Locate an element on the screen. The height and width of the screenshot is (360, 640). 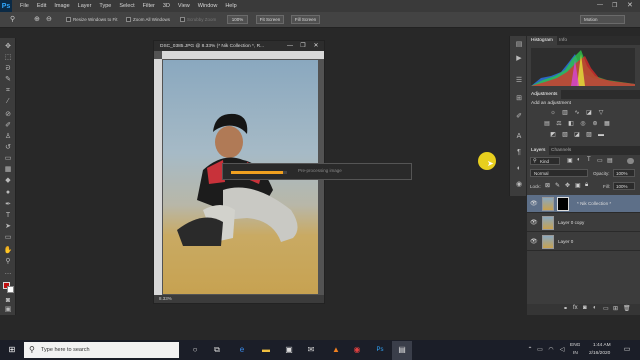
layer-kind-filter: ⚲ Kind is located at coordinates (545, 161).